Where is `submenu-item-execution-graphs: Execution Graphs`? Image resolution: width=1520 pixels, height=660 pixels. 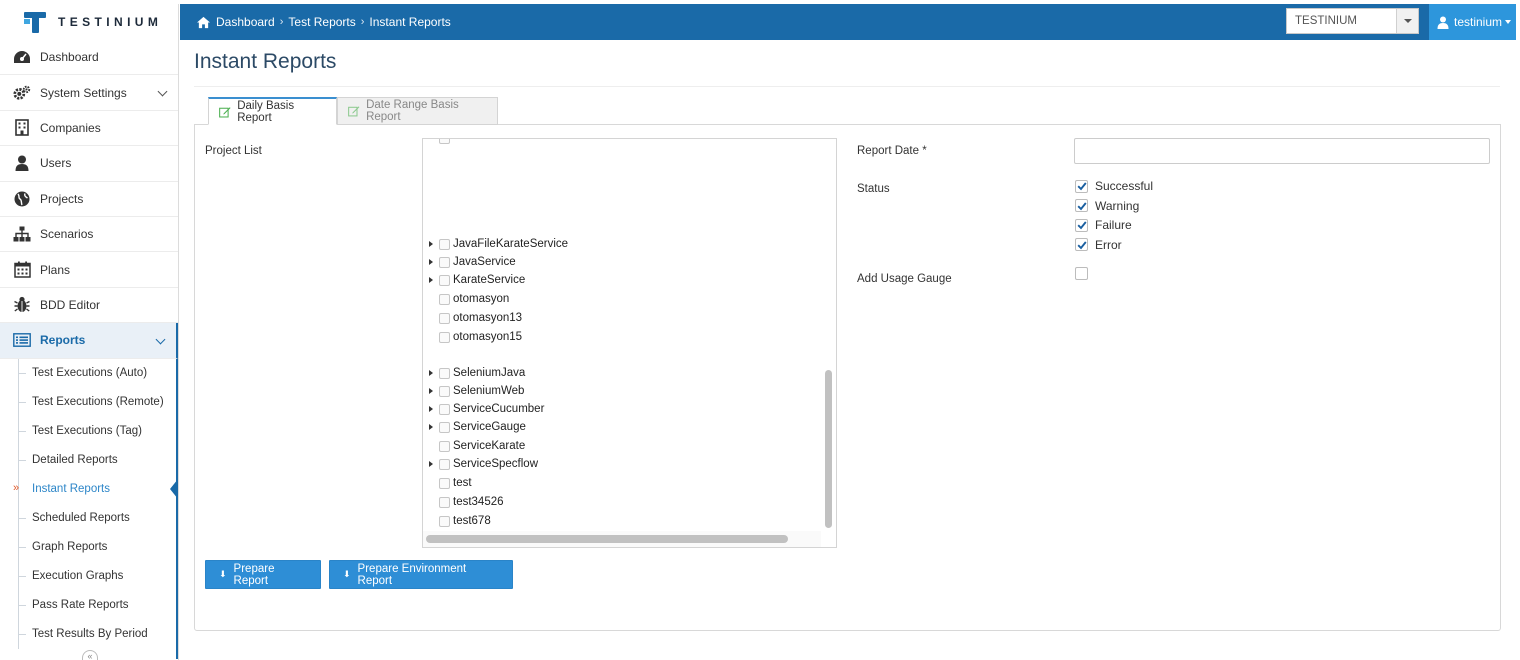 submenu-item-execution-graphs: Execution Graphs is located at coordinates (88, 576).